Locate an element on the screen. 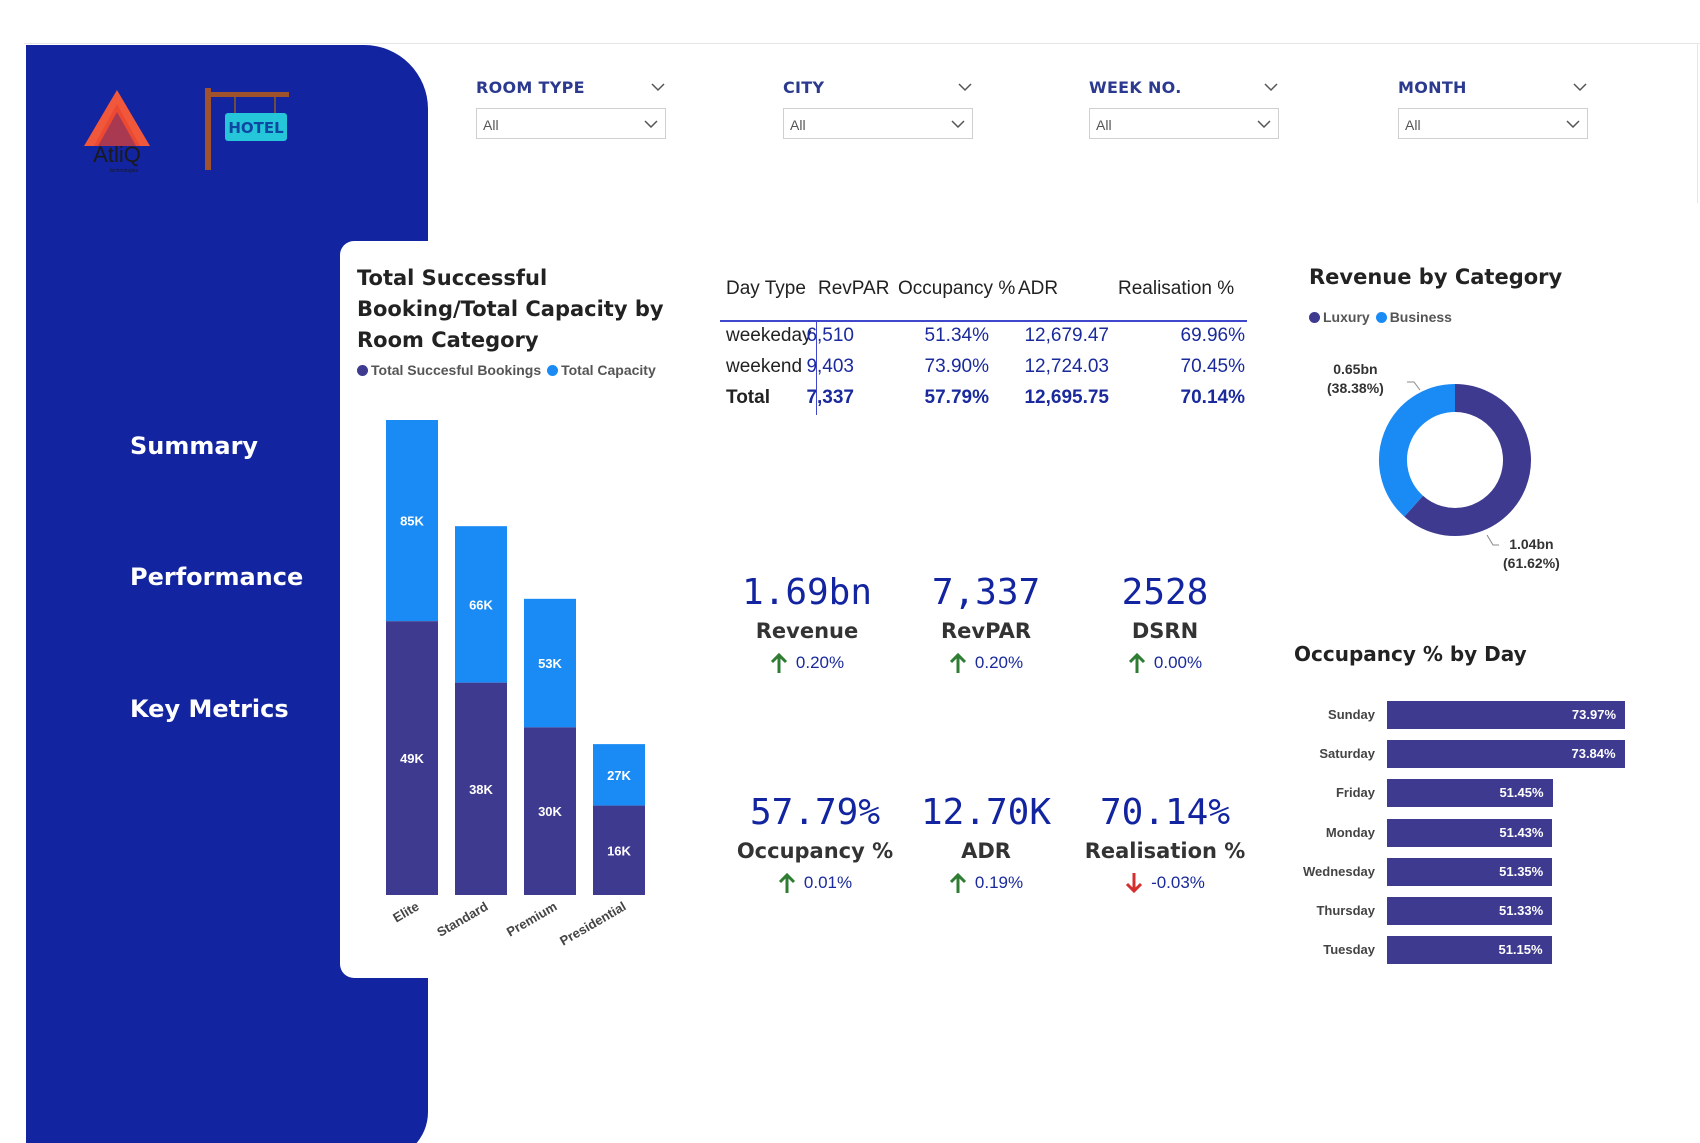  revenue-label: Revenue is located at coordinates (807, 631).